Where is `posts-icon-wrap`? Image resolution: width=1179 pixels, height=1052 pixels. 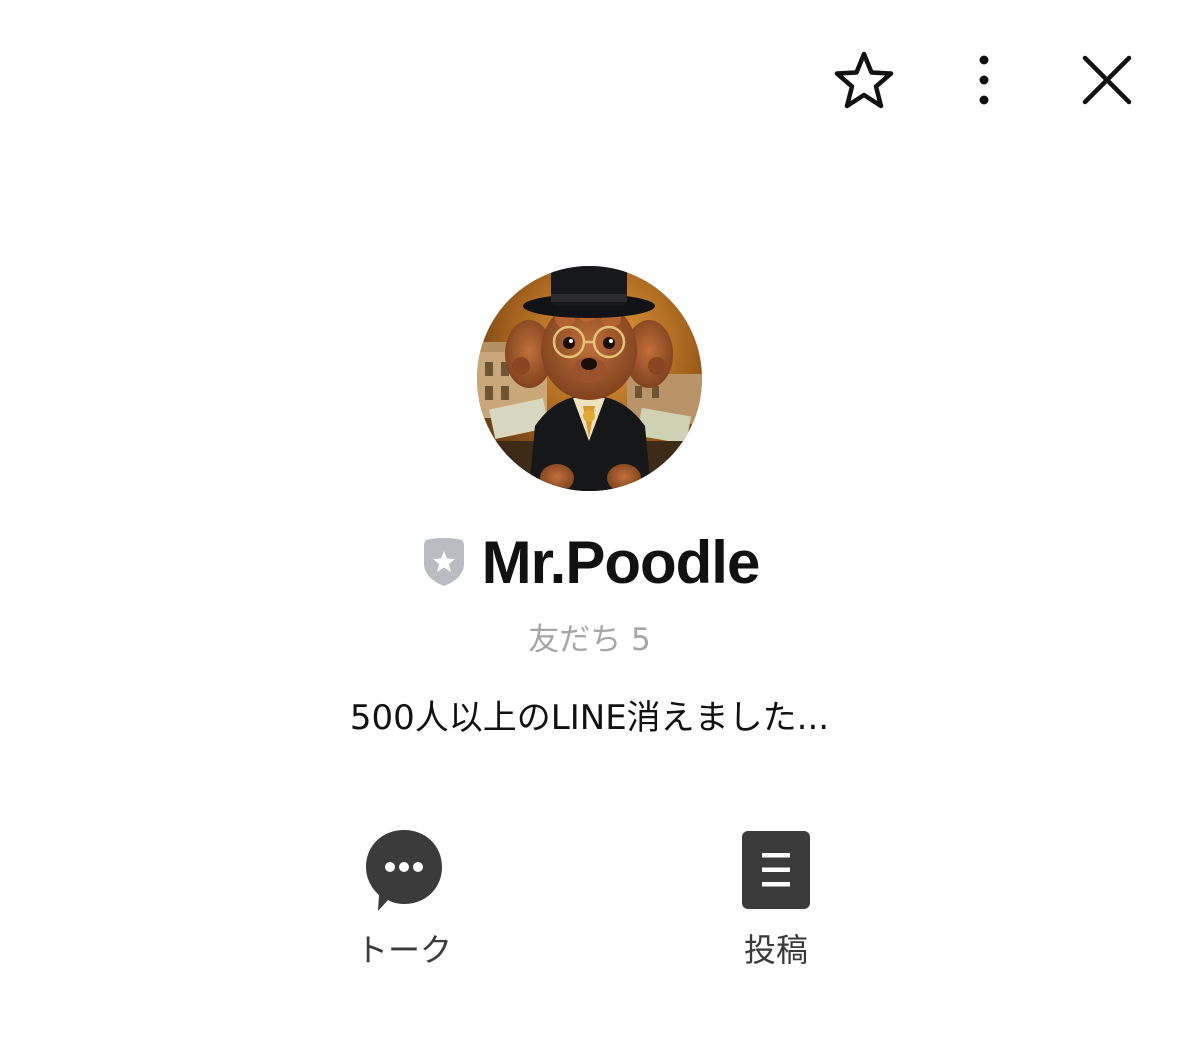
posts-icon-wrap is located at coordinates (776, 870).